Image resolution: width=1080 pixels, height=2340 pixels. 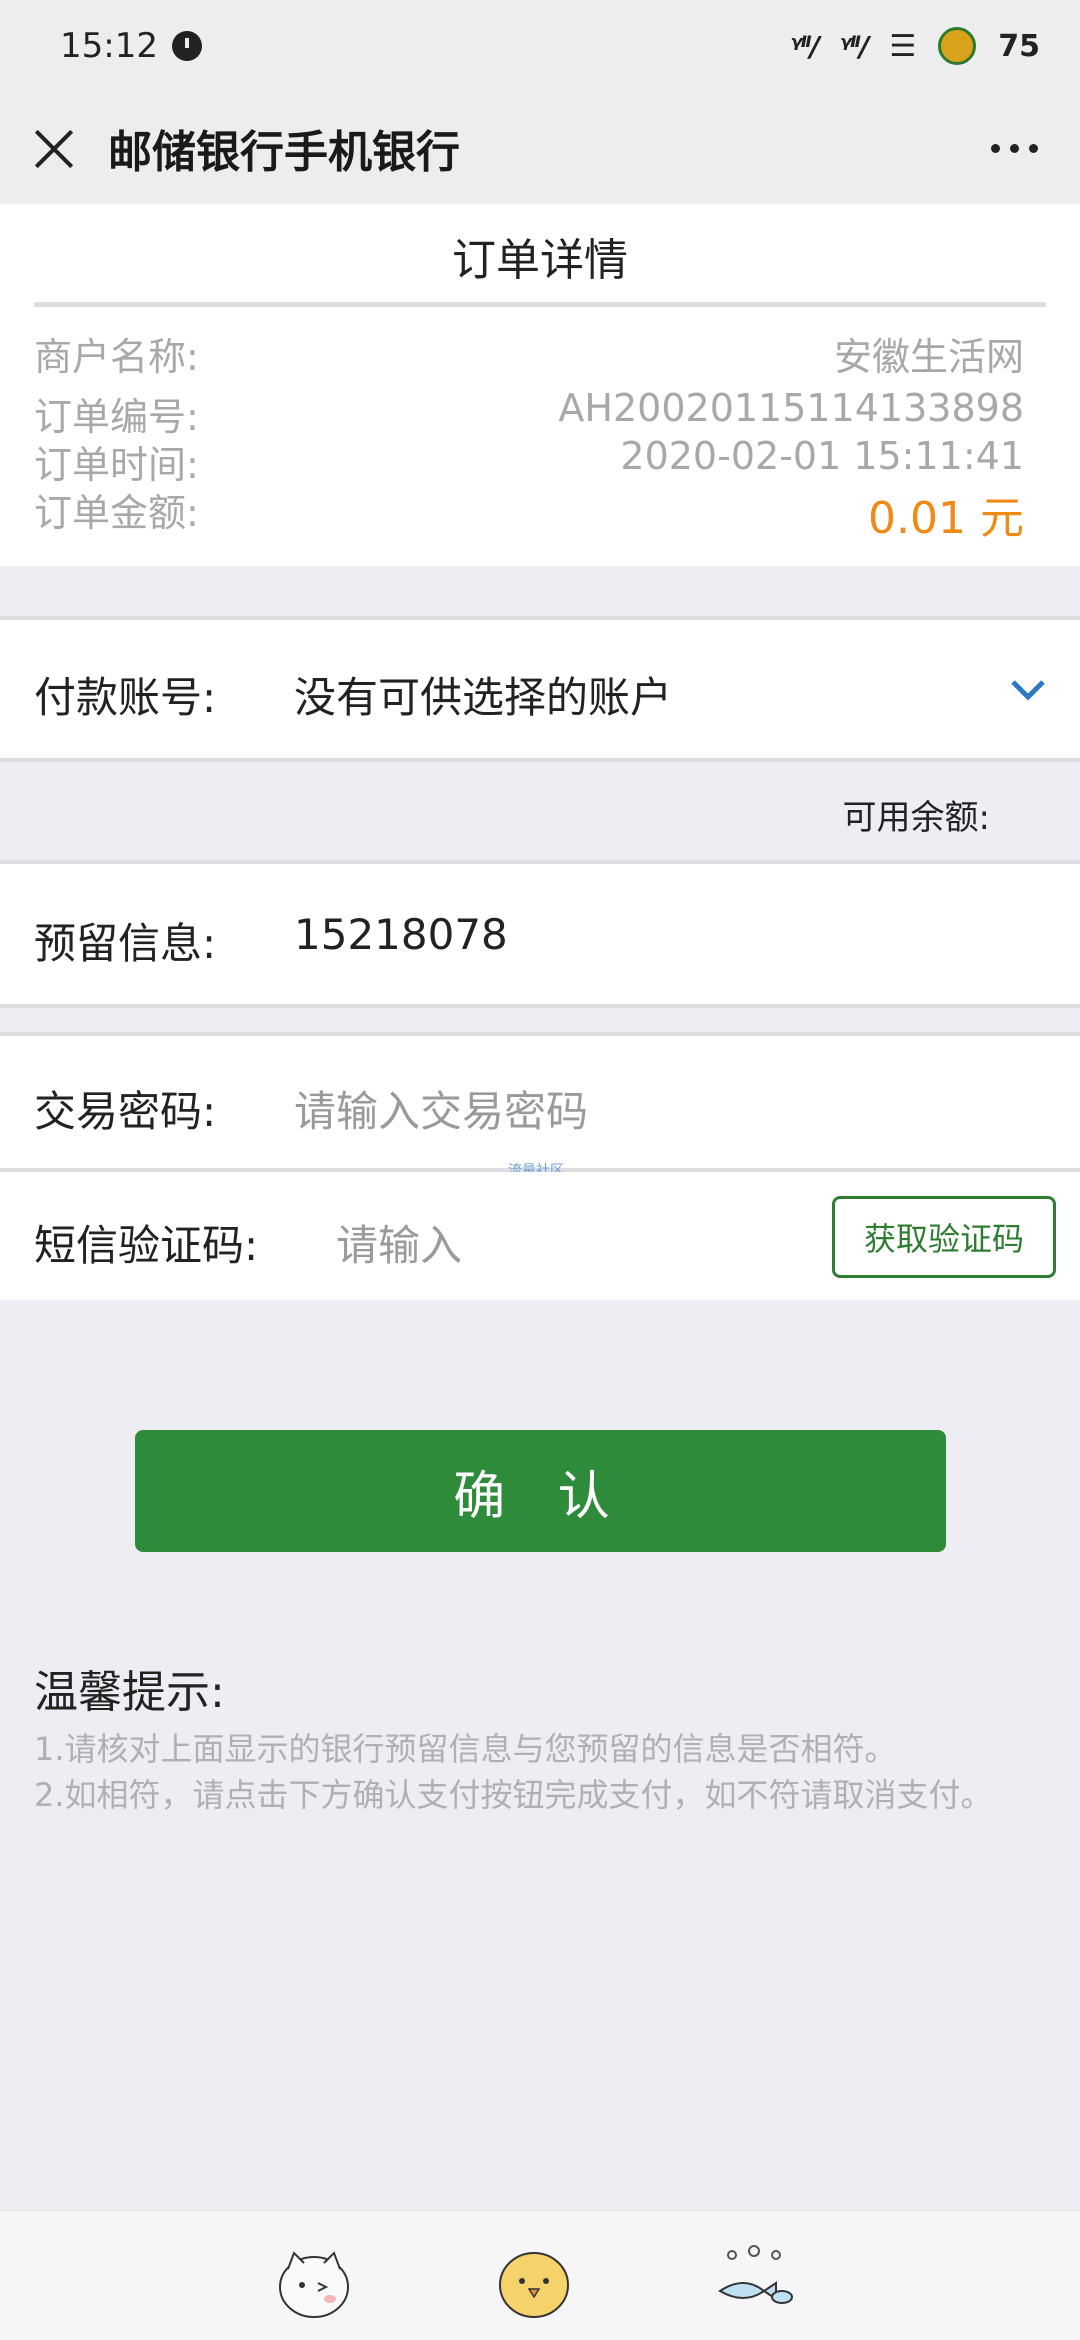 I want to click on sms-label: 短信验证码:, so click(x=146, y=1245).